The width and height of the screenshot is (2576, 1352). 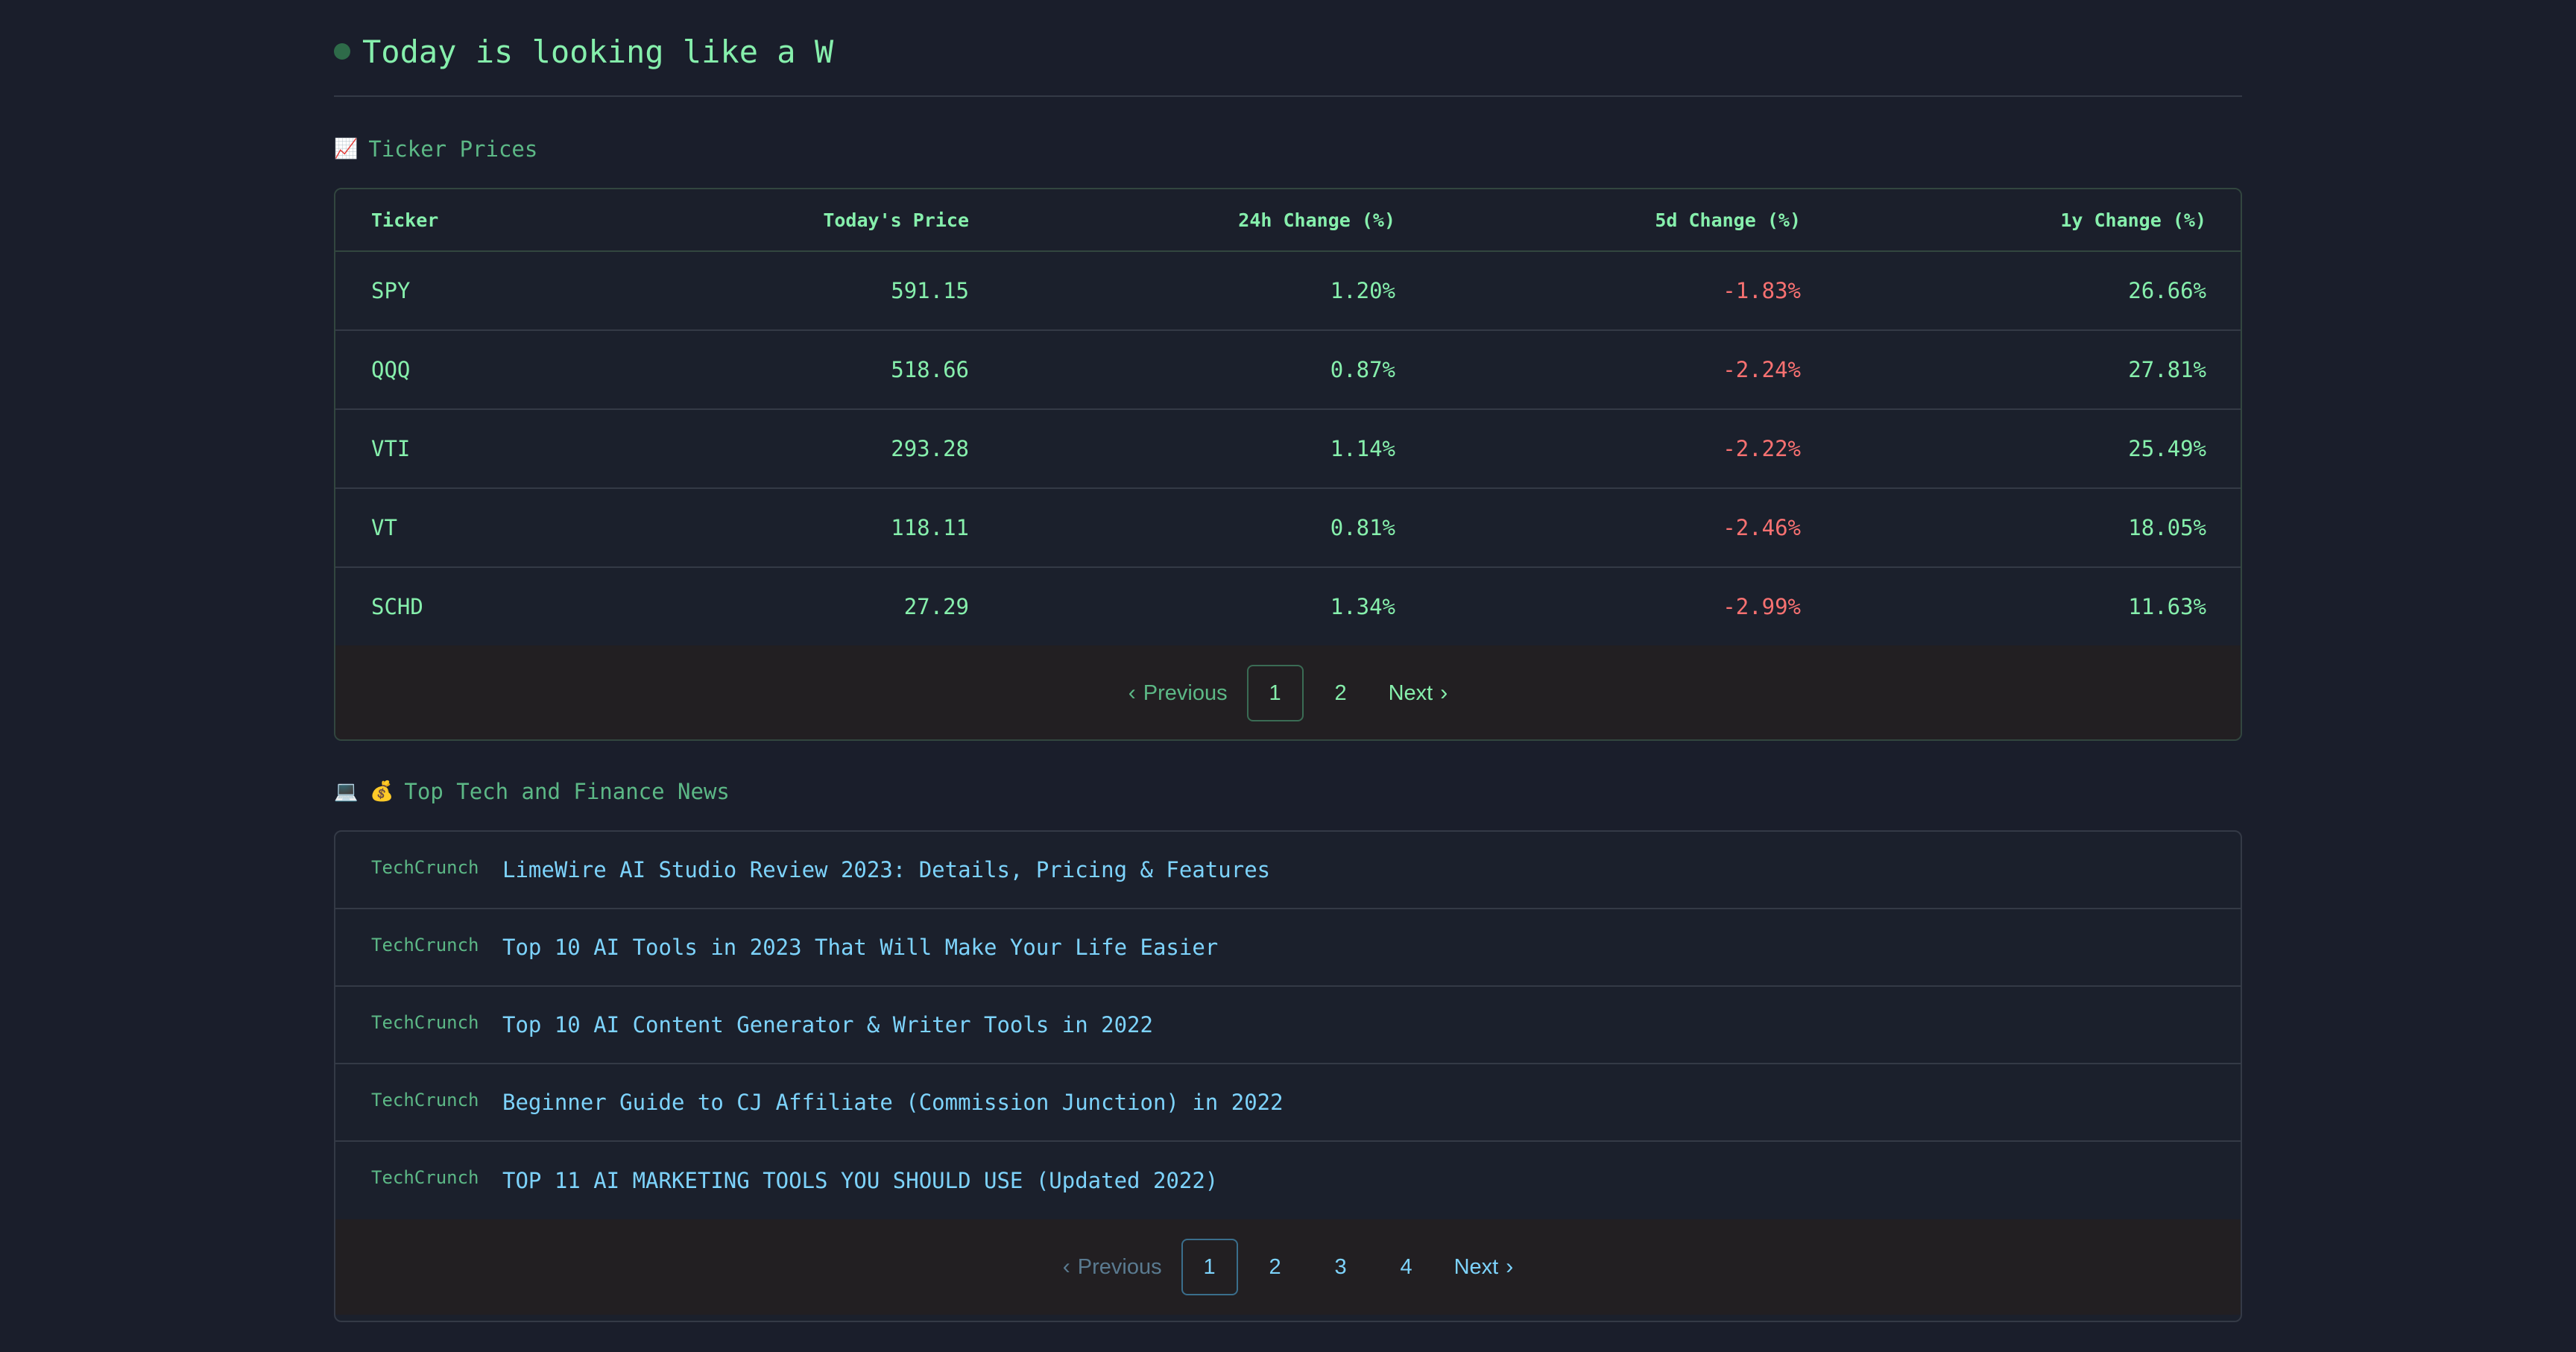 I want to click on news-section-title: 💻 💰 Top Tech and Finance News, so click(x=532, y=791).